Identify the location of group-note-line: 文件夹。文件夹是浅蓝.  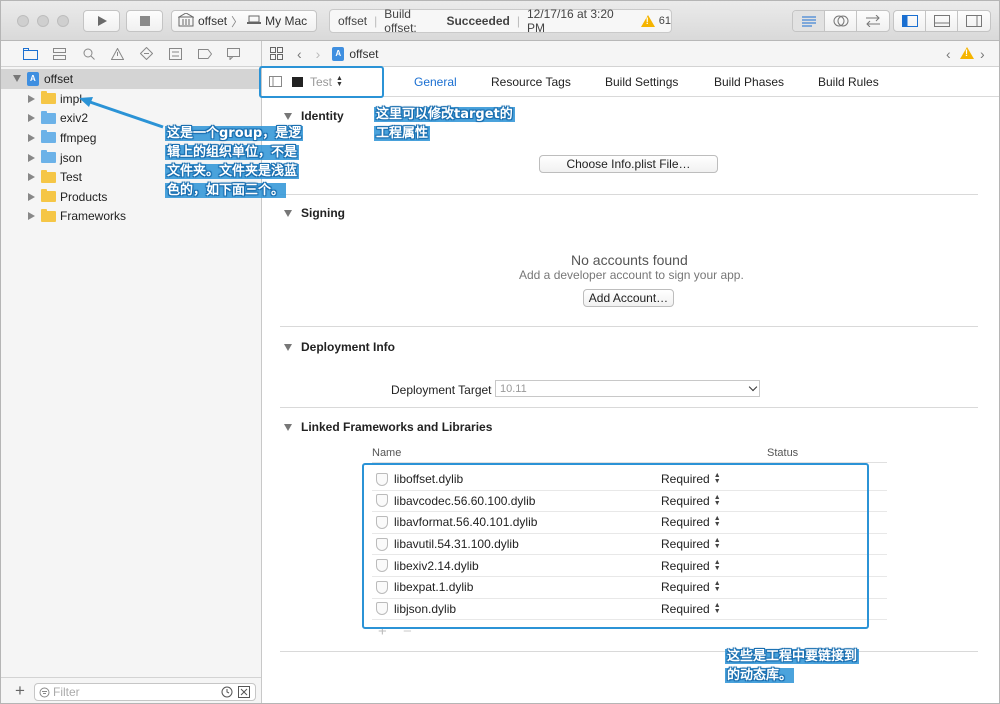
(232, 171).